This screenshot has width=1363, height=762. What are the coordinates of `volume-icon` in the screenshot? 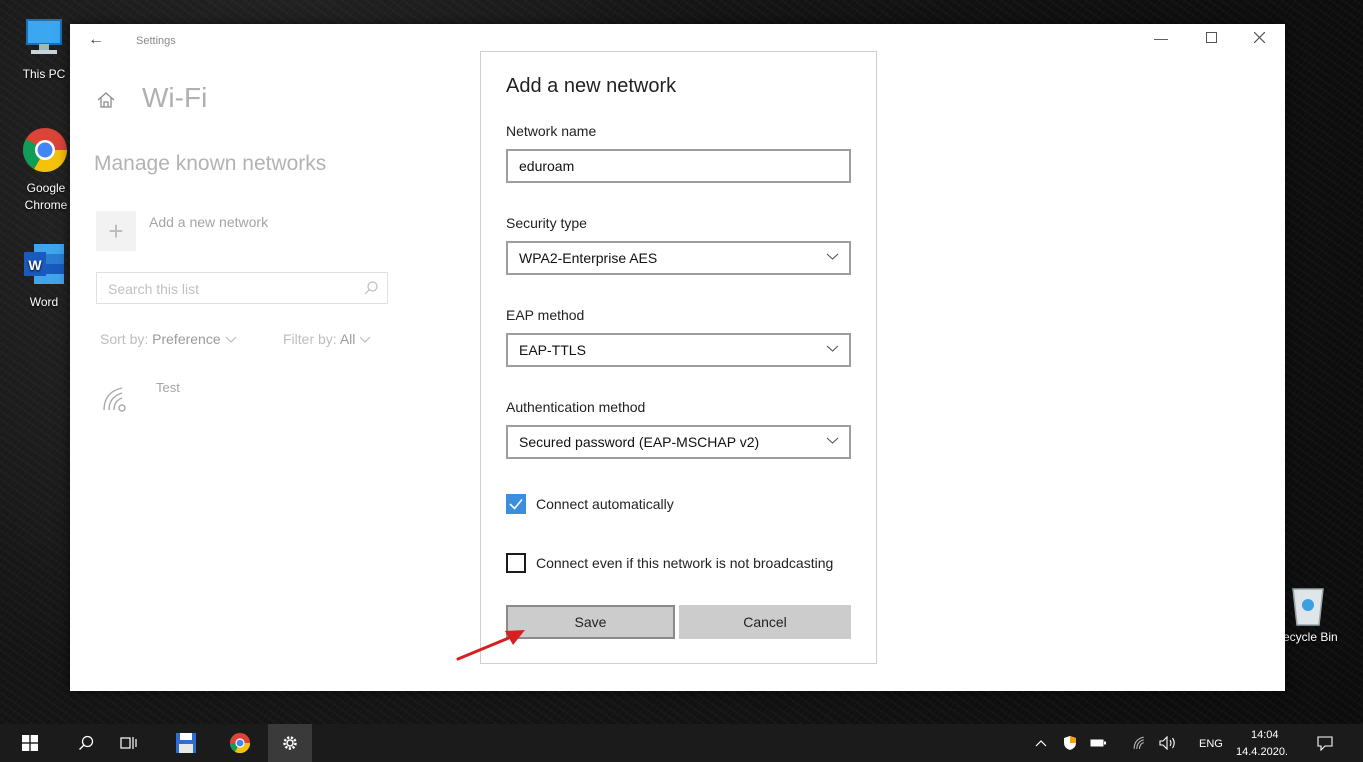 It's located at (1167, 743).